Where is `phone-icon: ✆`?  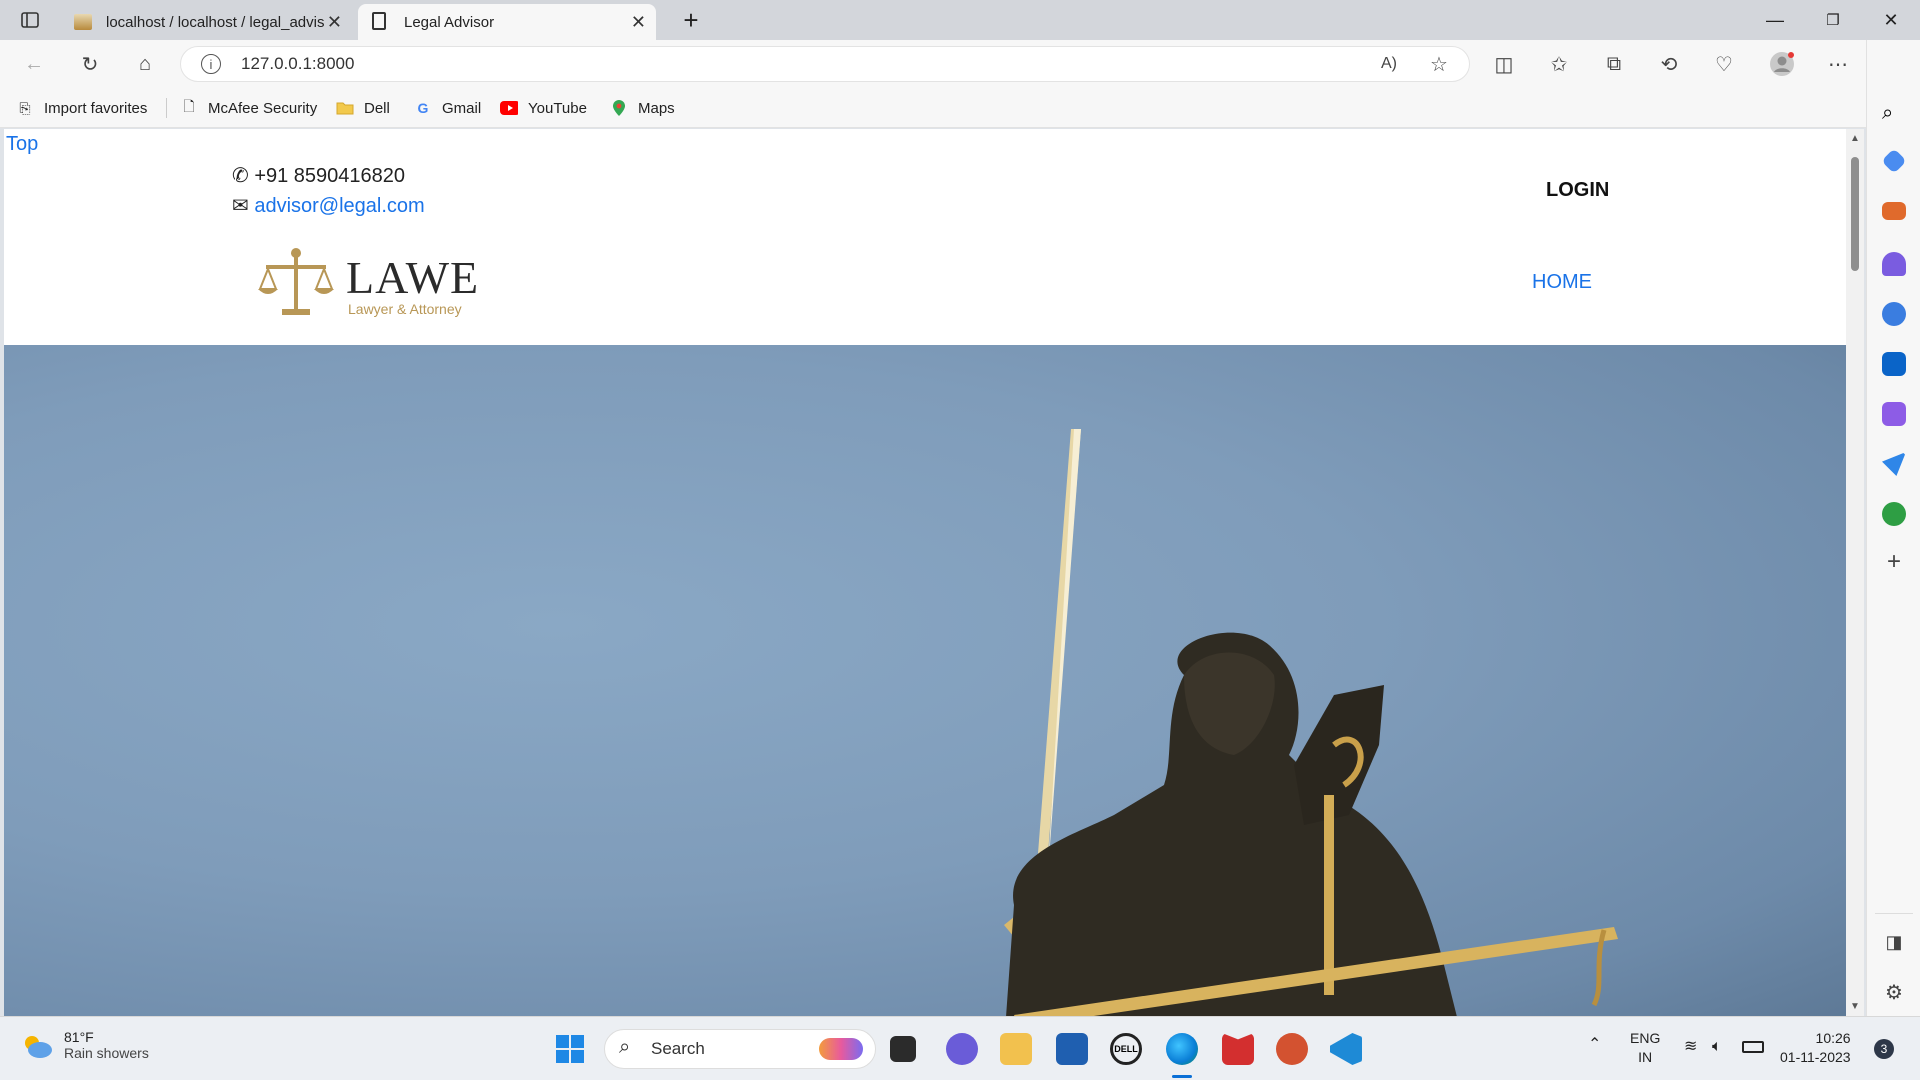 phone-icon: ✆ is located at coordinates (240, 176).